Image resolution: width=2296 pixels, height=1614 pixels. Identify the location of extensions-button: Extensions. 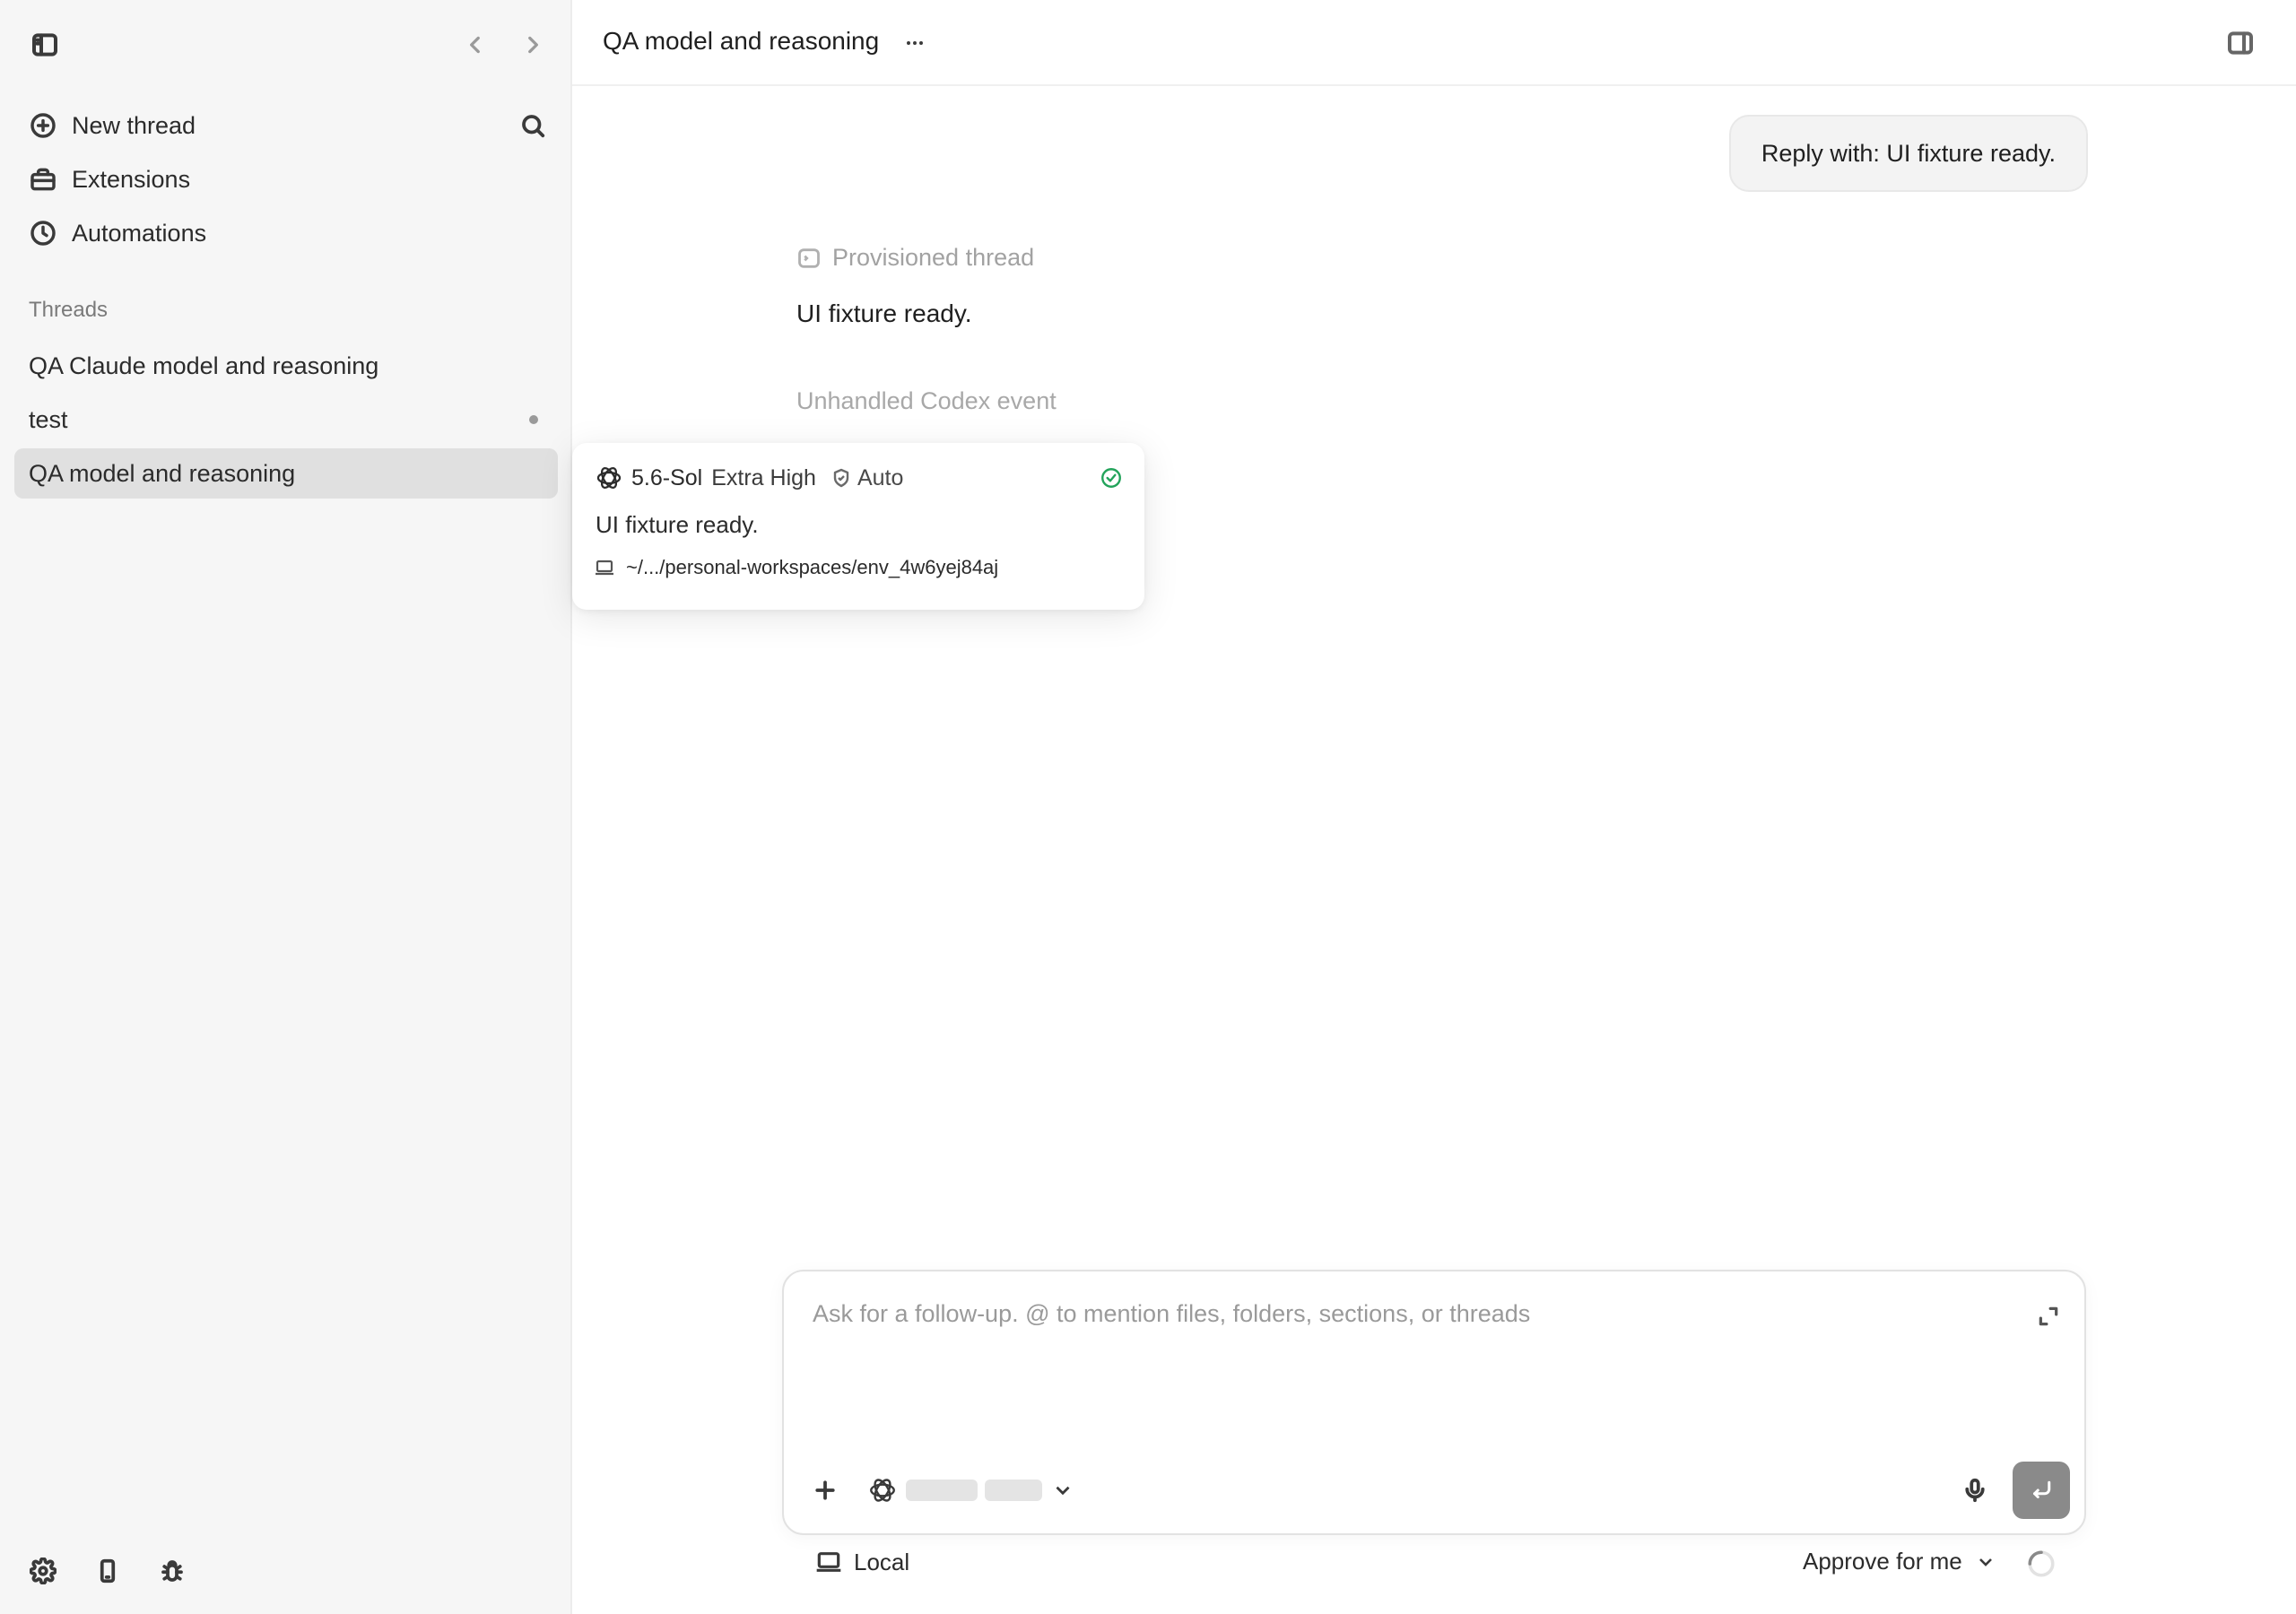
(109, 179).